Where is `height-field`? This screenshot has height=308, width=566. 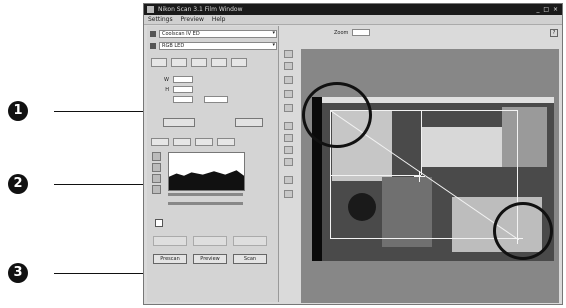
height-field is located at coordinates (182, 89).